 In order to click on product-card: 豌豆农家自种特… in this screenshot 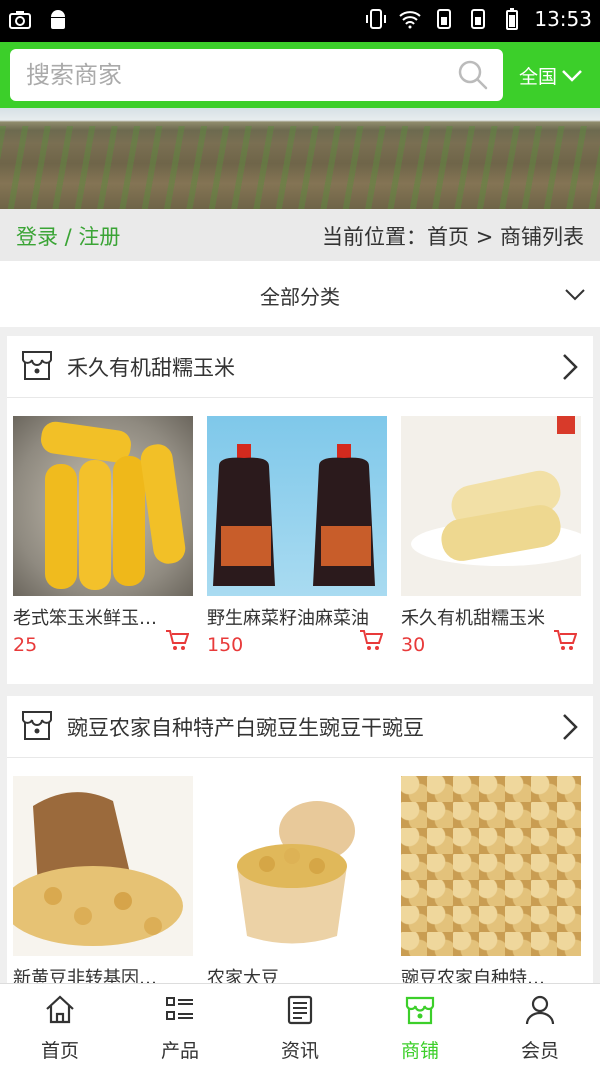, I will do `click(491, 883)`.